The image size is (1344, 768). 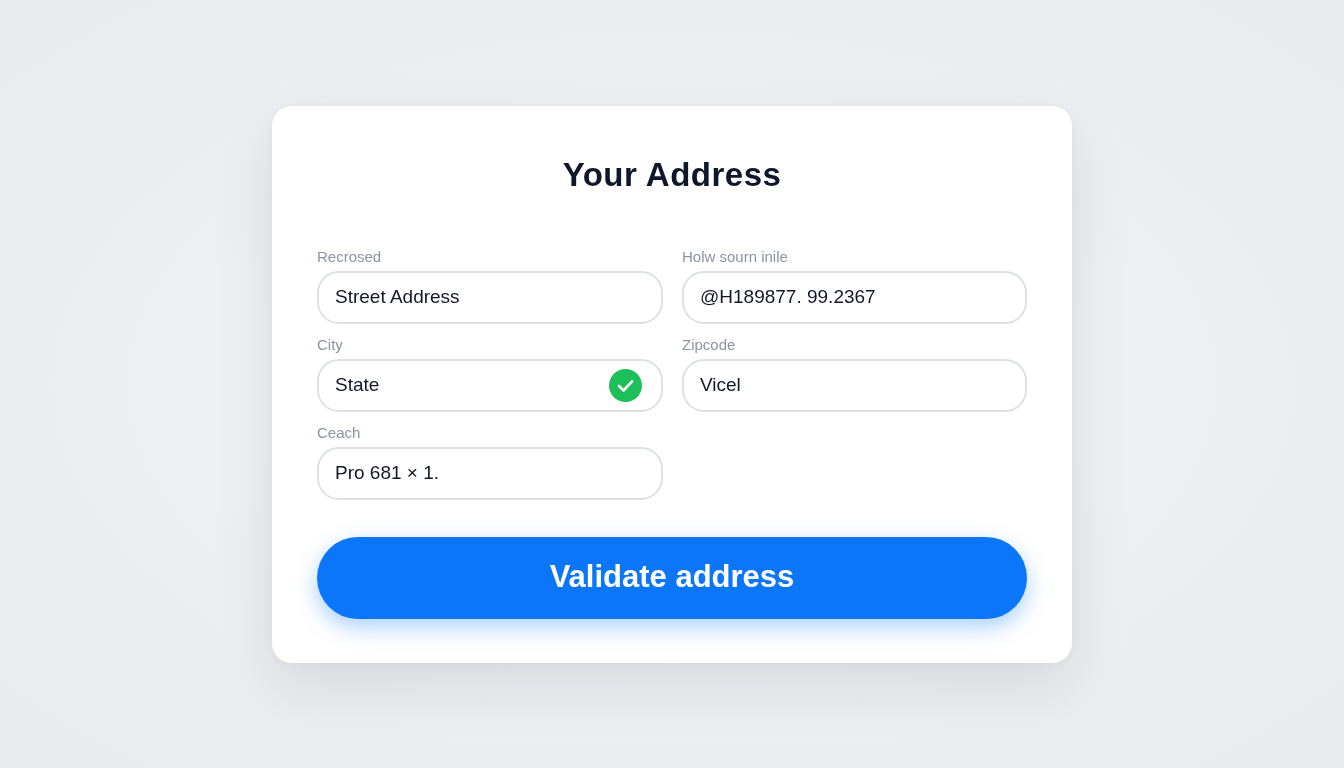 I want to click on input-field: @H189877. 99.2367, so click(x=854, y=297).